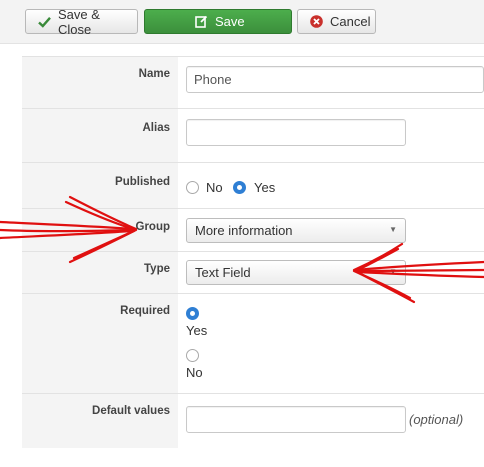  What do you see at coordinates (350, 21) in the screenshot?
I see `cancel-label: Cancel` at bounding box center [350, 21].